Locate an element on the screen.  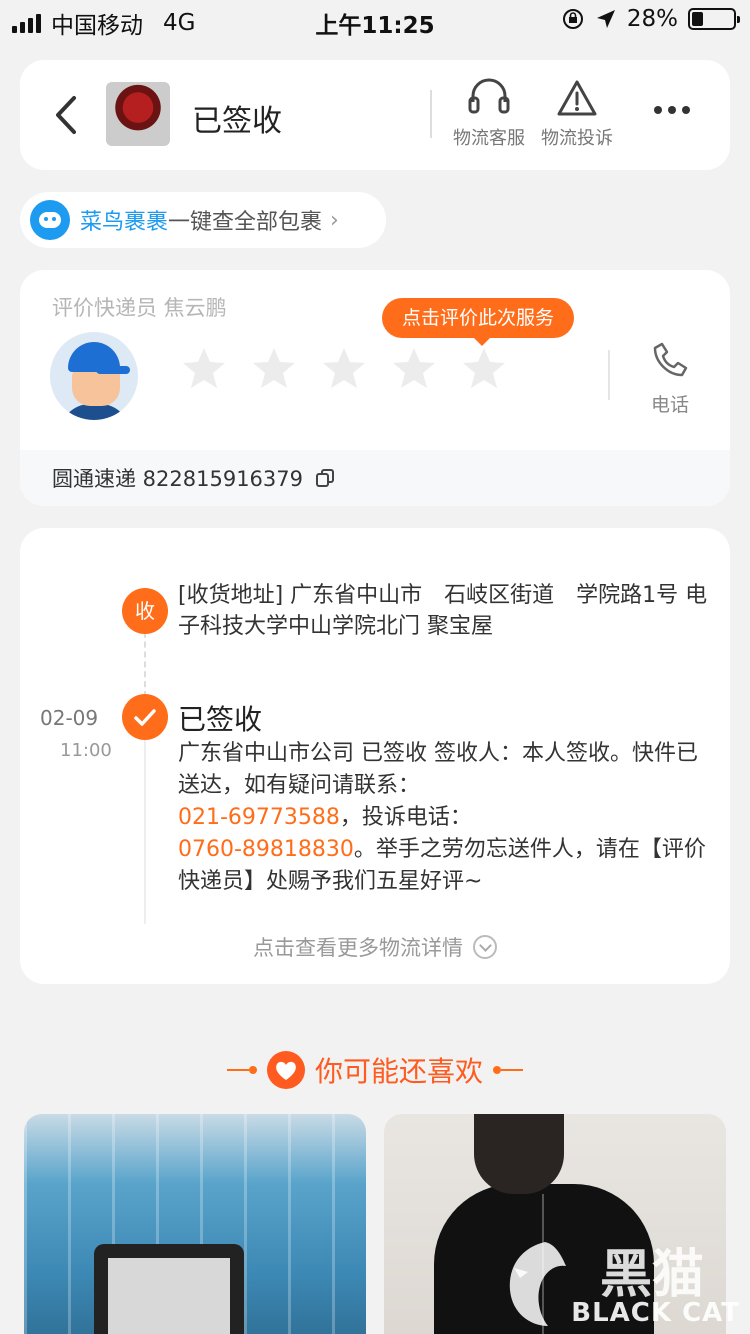
timeline-line-lower is located at coordinates (145, 831).